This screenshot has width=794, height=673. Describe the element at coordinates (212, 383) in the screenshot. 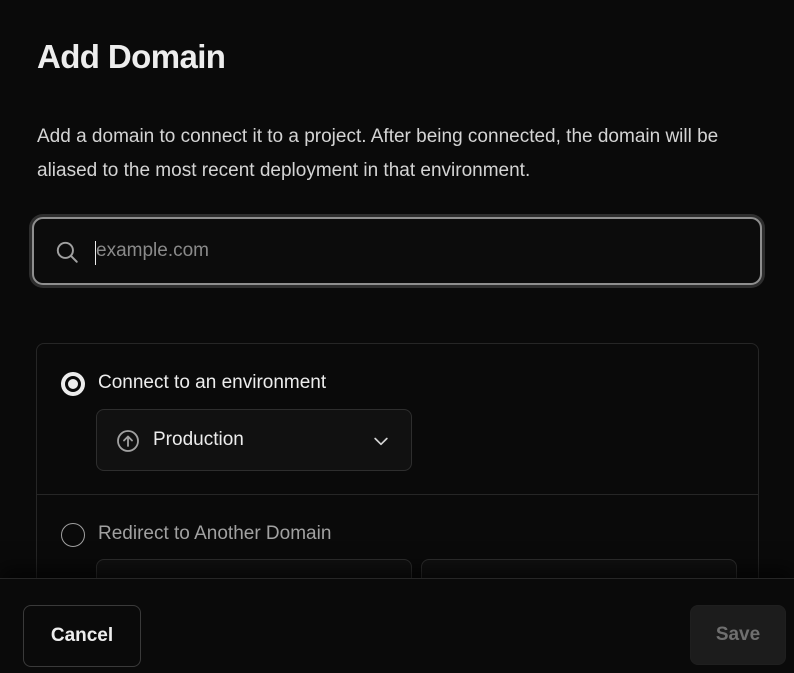

I see `connect-environment-label: Connect to an environment` at that location.